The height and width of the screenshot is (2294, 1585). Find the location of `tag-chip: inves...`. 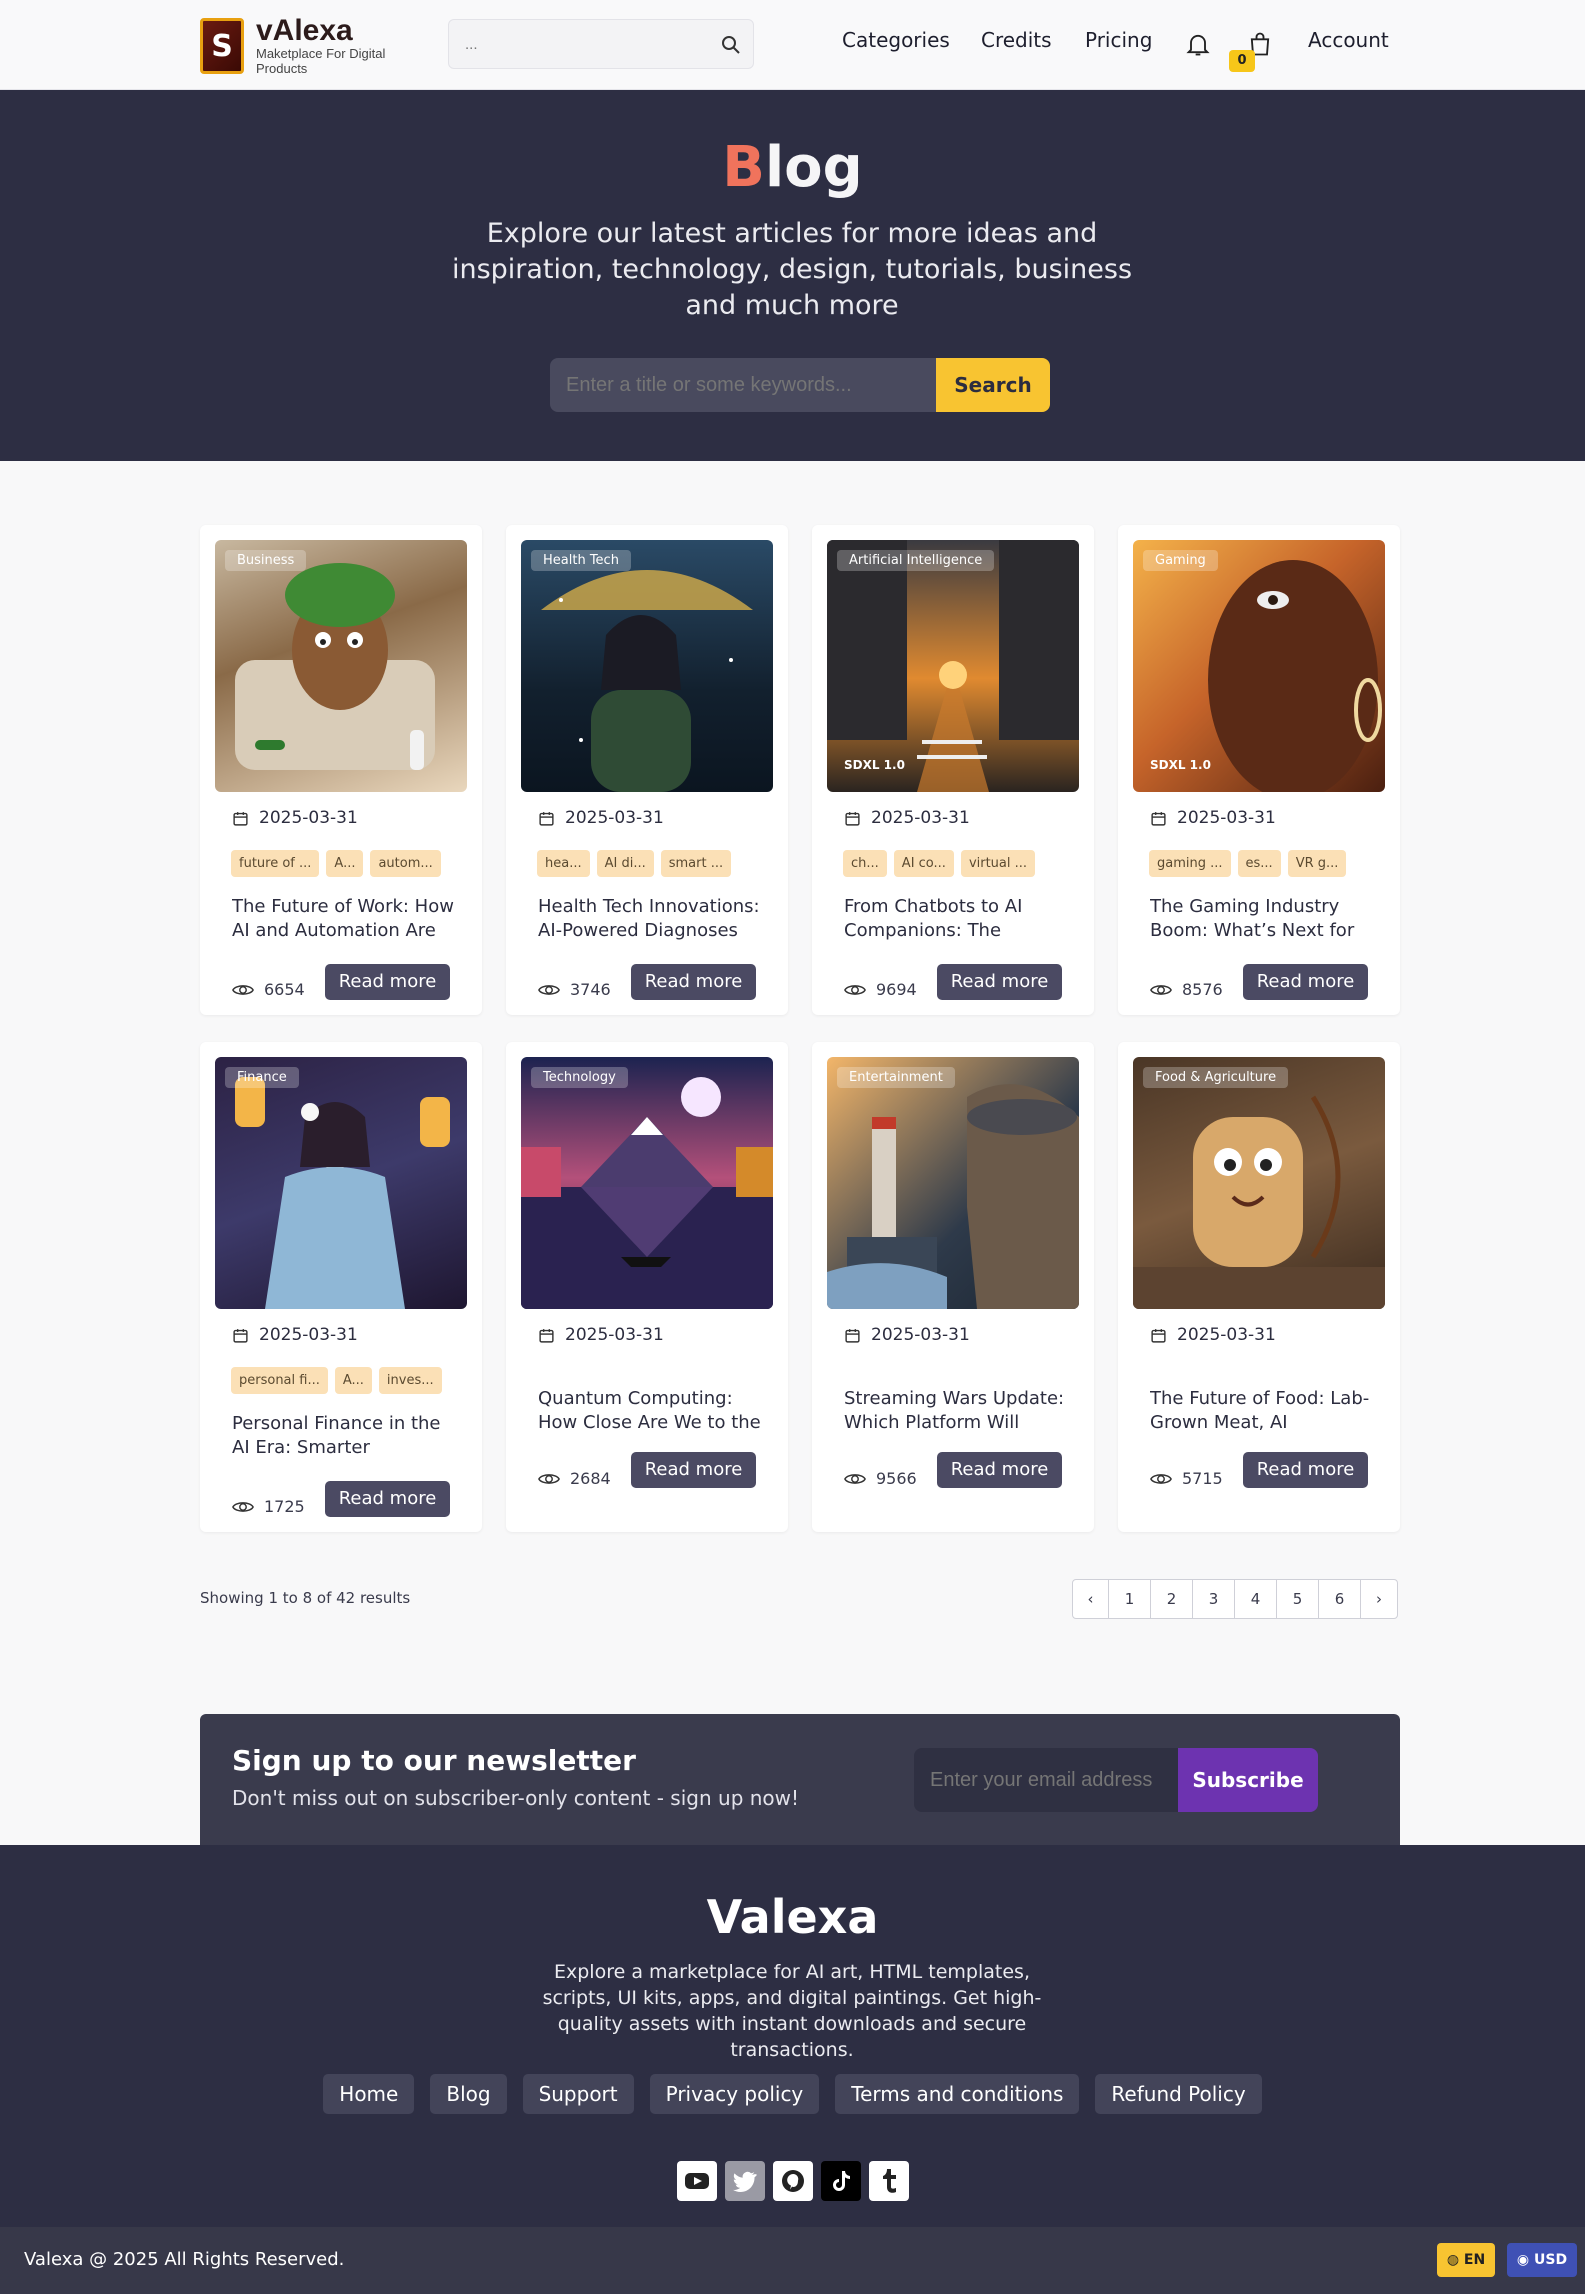

tag-chip: inves... is located at coordinates (410, 1380).